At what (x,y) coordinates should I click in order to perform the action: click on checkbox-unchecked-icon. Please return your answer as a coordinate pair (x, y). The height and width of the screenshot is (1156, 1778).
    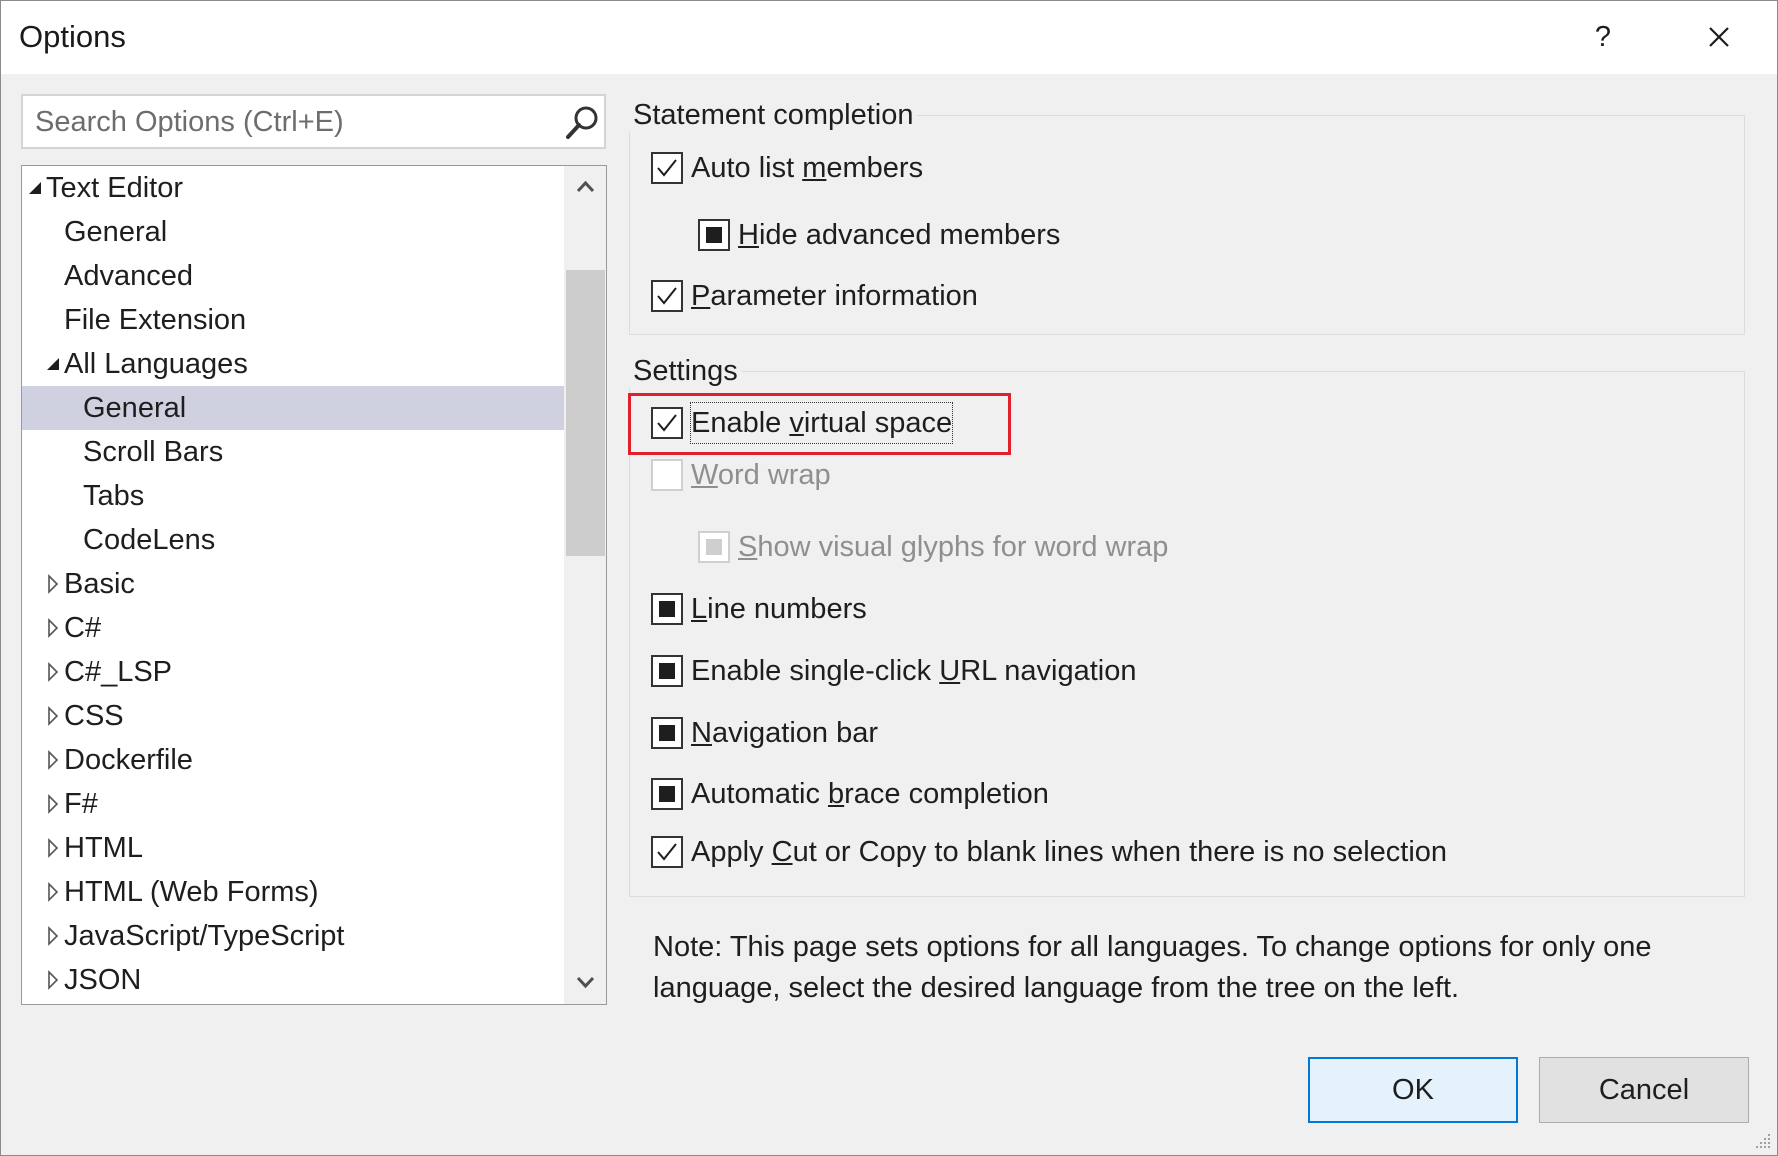
    Looking at the image, I should click on (667, 475).